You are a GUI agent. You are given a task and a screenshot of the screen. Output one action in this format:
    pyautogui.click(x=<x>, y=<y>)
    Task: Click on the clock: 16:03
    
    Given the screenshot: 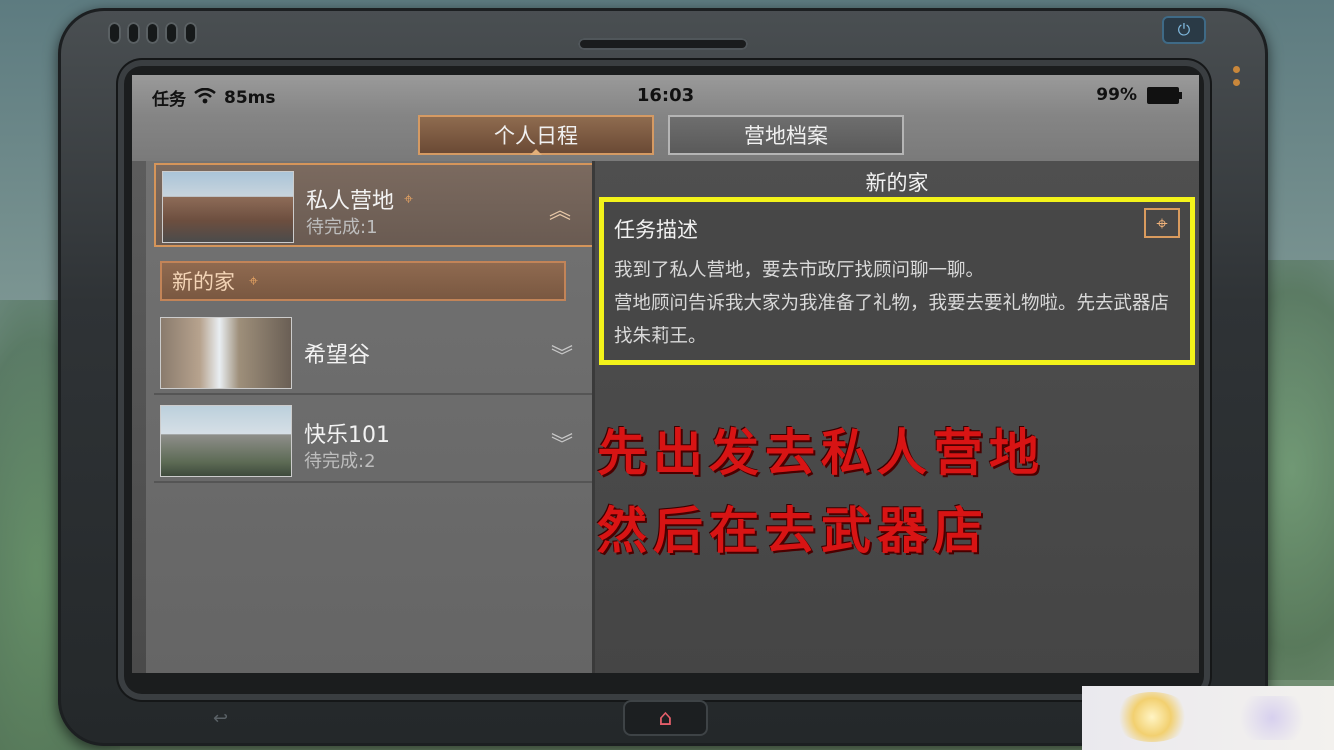 What is the action you would take?
    pyautogui.click(x=665, y=95)
    